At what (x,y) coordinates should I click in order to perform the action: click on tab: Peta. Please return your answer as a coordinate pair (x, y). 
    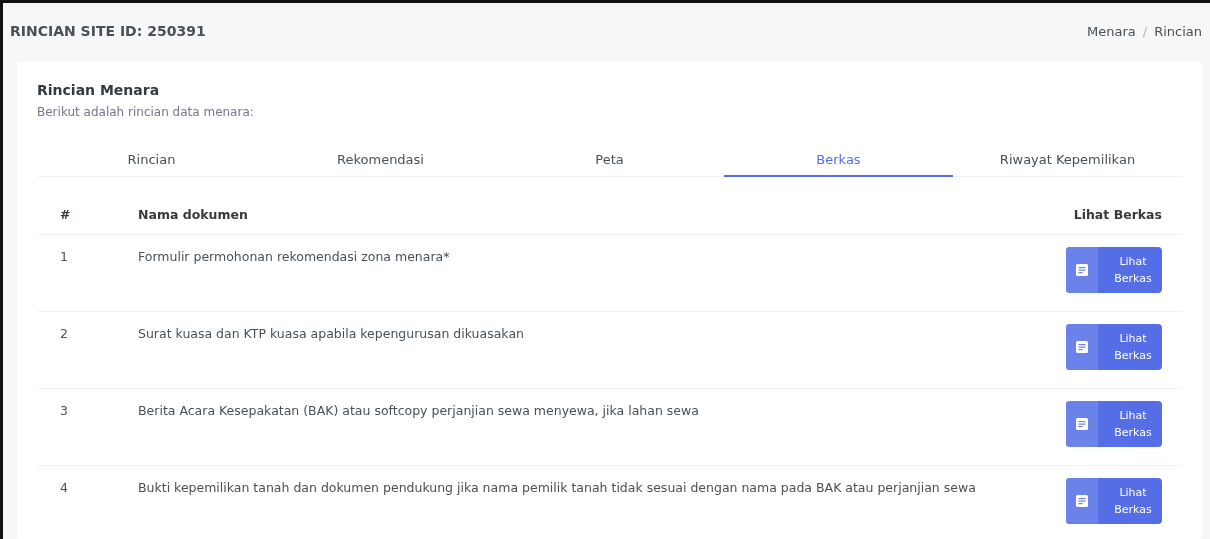
    Looking at the image, I should click on (609, 161).